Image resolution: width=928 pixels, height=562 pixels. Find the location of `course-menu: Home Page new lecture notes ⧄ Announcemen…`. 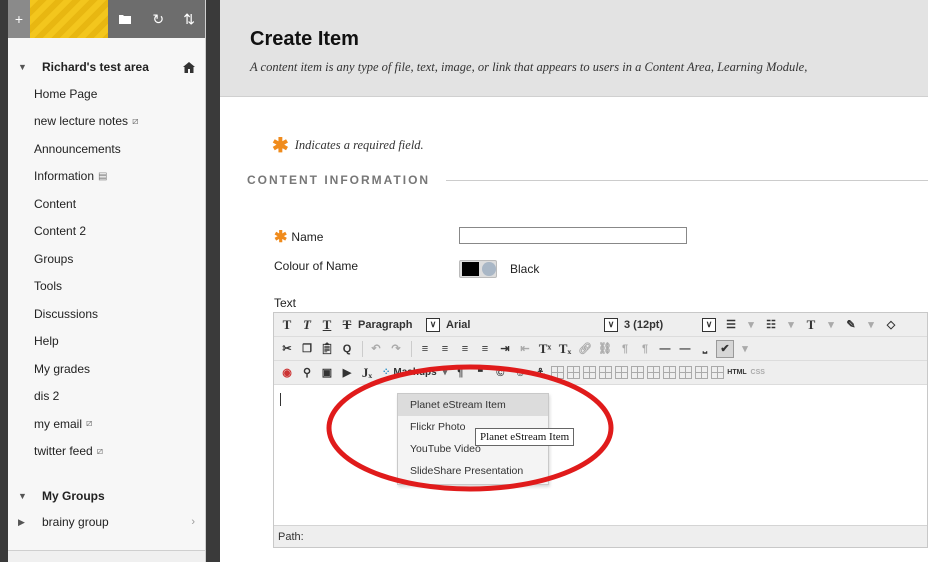

course-menu: Home Page new lecture notes ⧄ Announcemen… is located at coordinates (106, 272).